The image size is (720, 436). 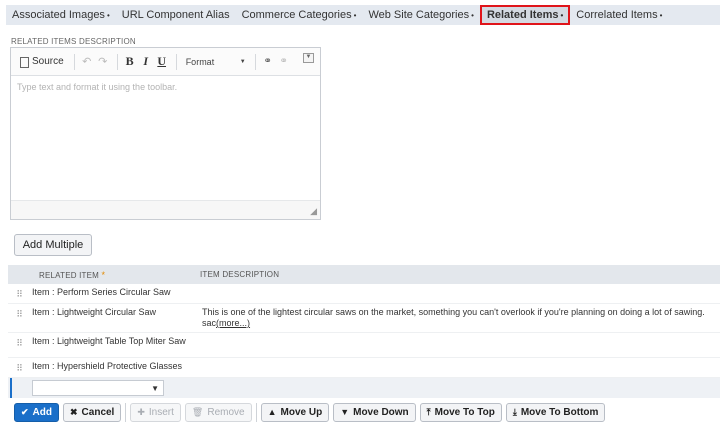 I want to click on tab-label: Web Site Categories, so click(x=419, y=15).